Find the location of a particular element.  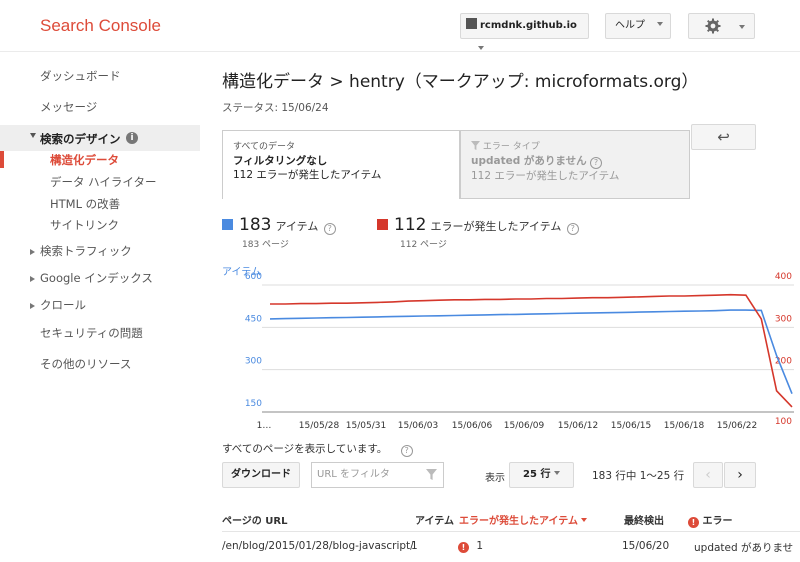

site-selector-label: rcmdnk.github.io is located at coordinates (528, 25).